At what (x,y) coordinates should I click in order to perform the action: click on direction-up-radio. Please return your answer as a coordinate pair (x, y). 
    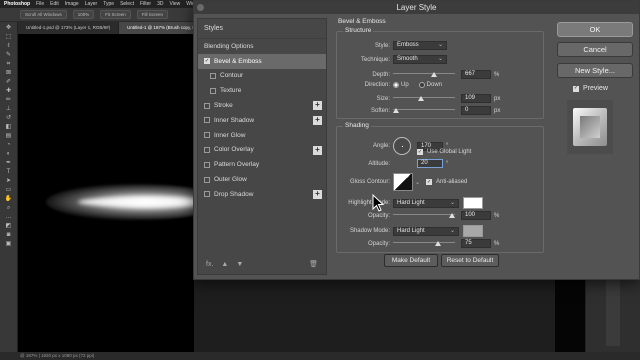
    Looking at the image, I should click on (396, 85).